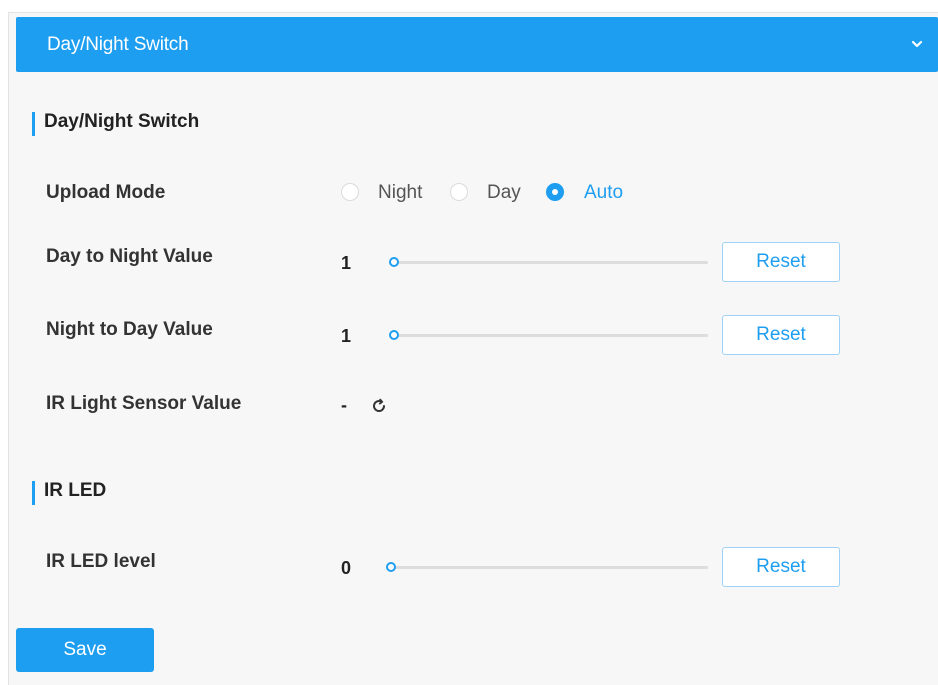 The height and width of the screenshot is (685, 938). What do you see at coordinates (781, 335) in the screenshot?
I see `night-to-day-reset-button: Reset` at bounding box center [781, 335].